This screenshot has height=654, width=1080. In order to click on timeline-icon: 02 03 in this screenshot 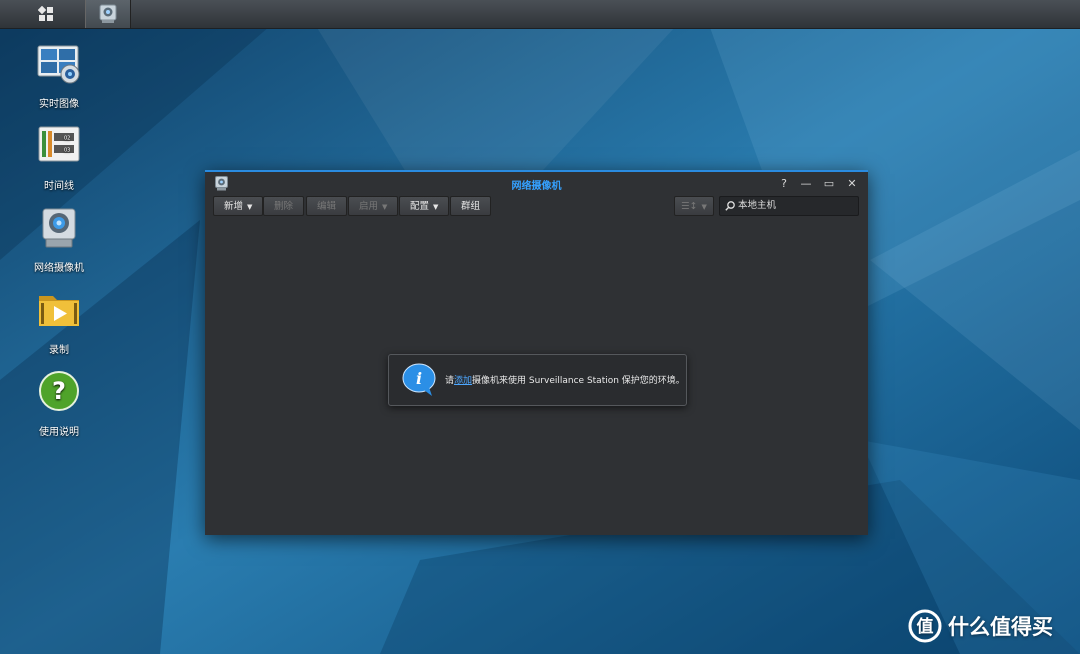, I will do `click(59, 144)`.